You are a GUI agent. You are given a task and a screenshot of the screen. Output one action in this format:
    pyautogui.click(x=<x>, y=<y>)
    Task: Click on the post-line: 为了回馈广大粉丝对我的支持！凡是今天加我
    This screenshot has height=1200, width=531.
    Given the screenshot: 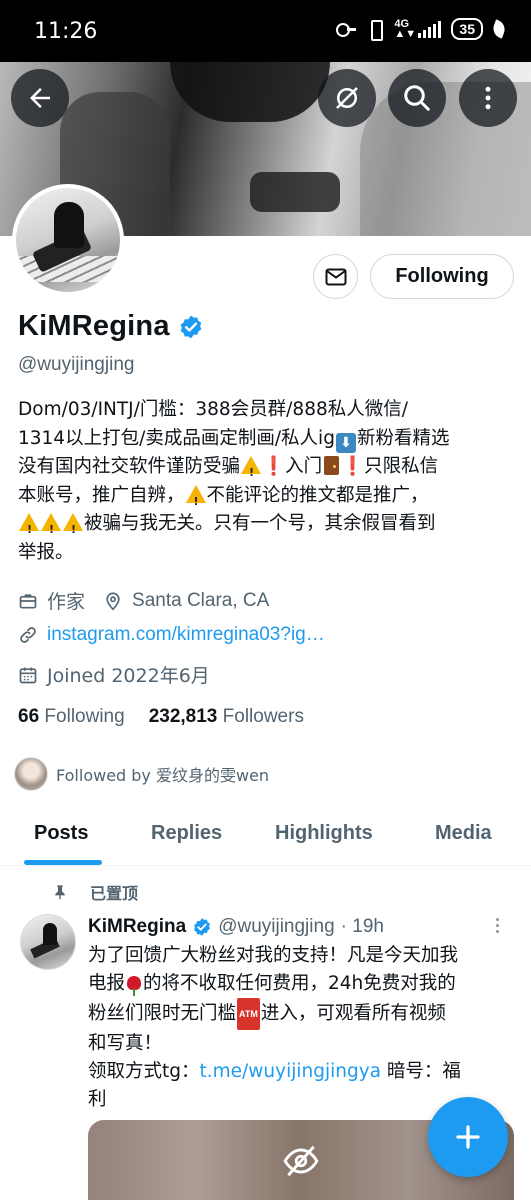 What is the action you would take?
    pyautogui.click(x=273, y=955)
    